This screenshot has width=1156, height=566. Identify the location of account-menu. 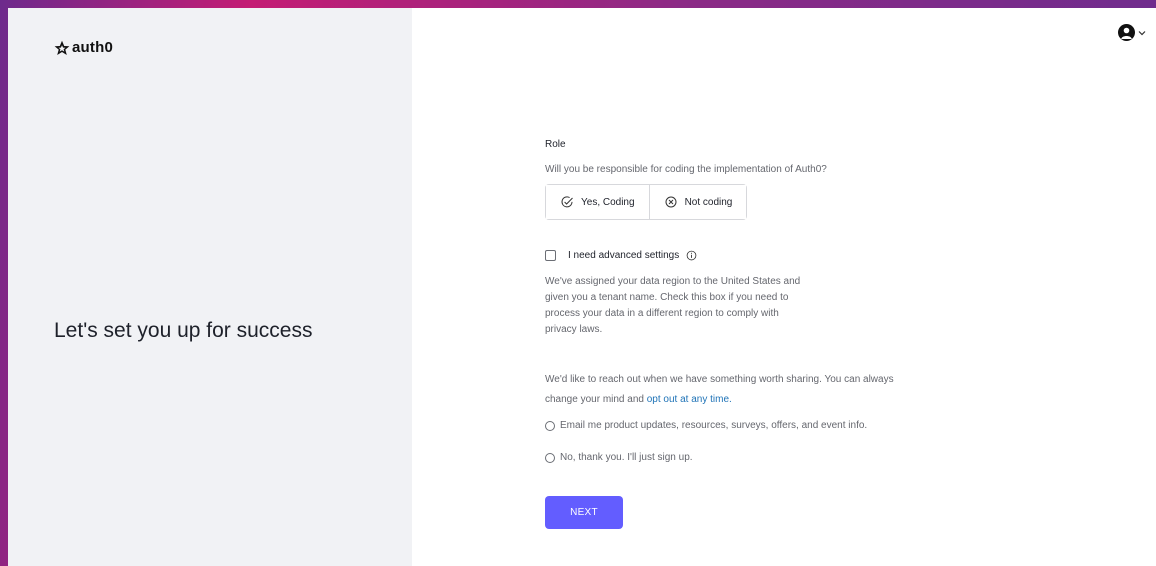
(1132, 32).